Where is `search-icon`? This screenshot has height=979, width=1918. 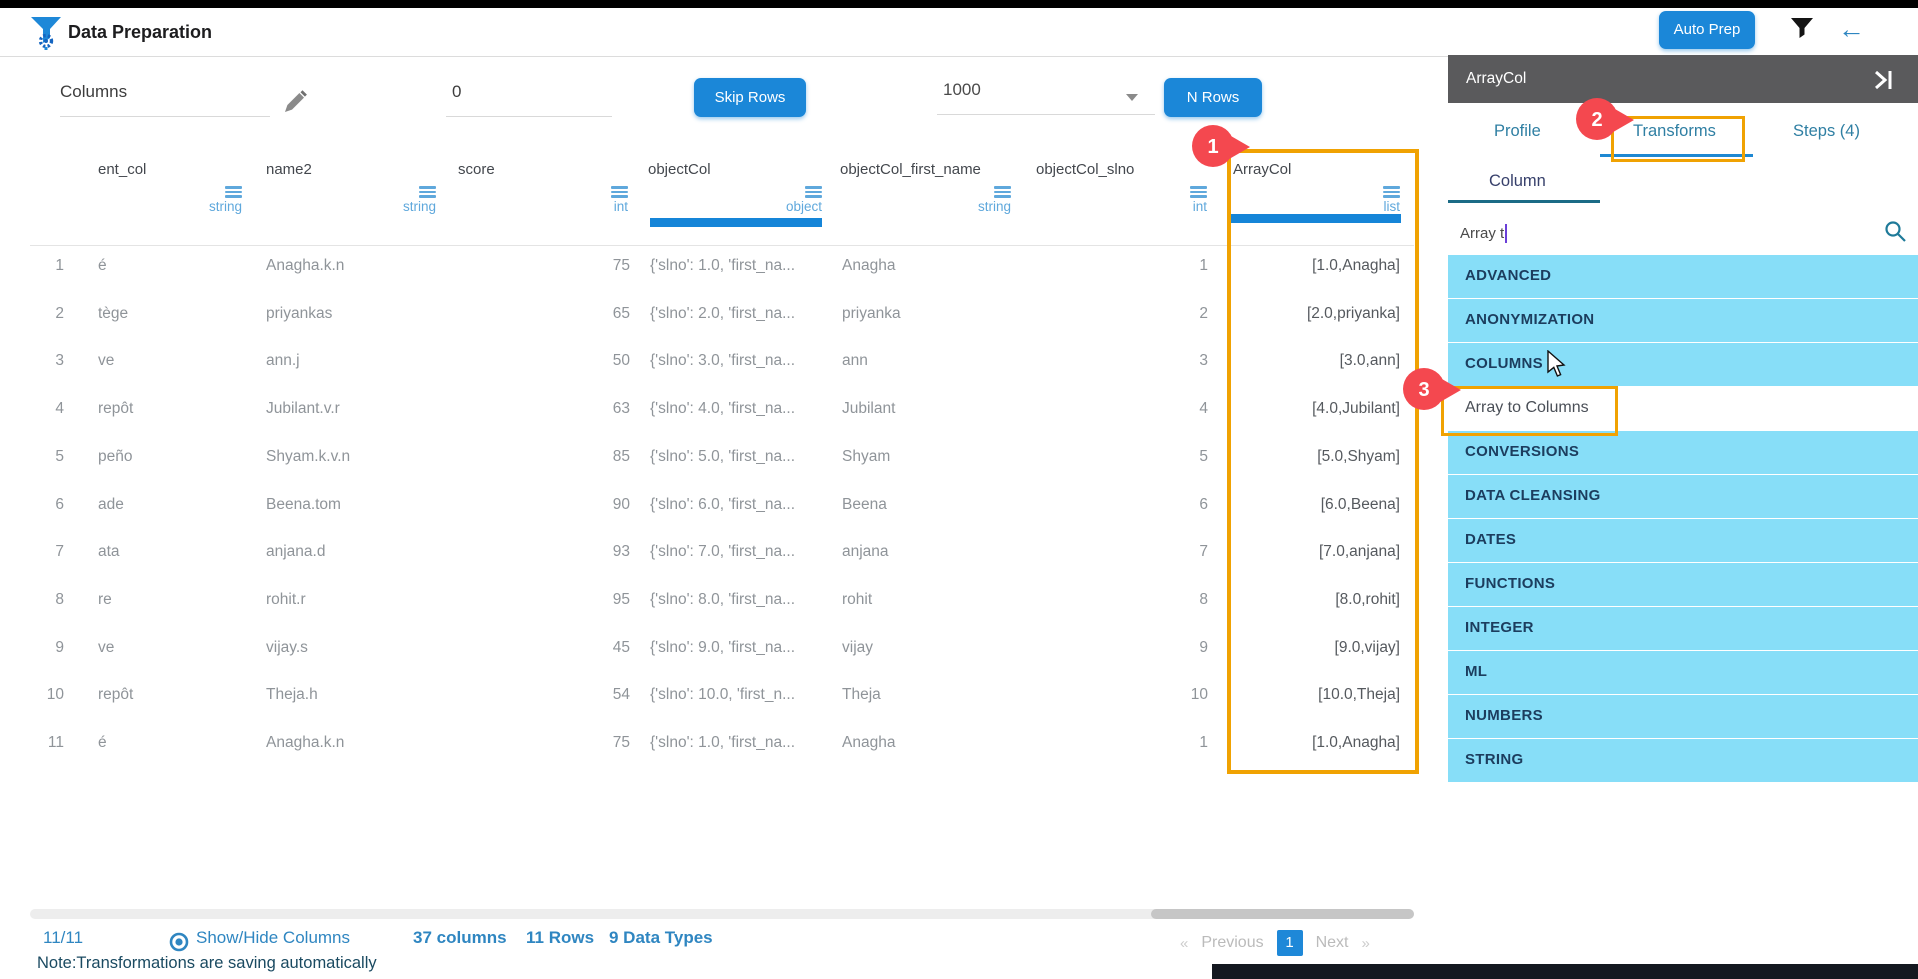 search-icon is located at coordinates (1896, 232).